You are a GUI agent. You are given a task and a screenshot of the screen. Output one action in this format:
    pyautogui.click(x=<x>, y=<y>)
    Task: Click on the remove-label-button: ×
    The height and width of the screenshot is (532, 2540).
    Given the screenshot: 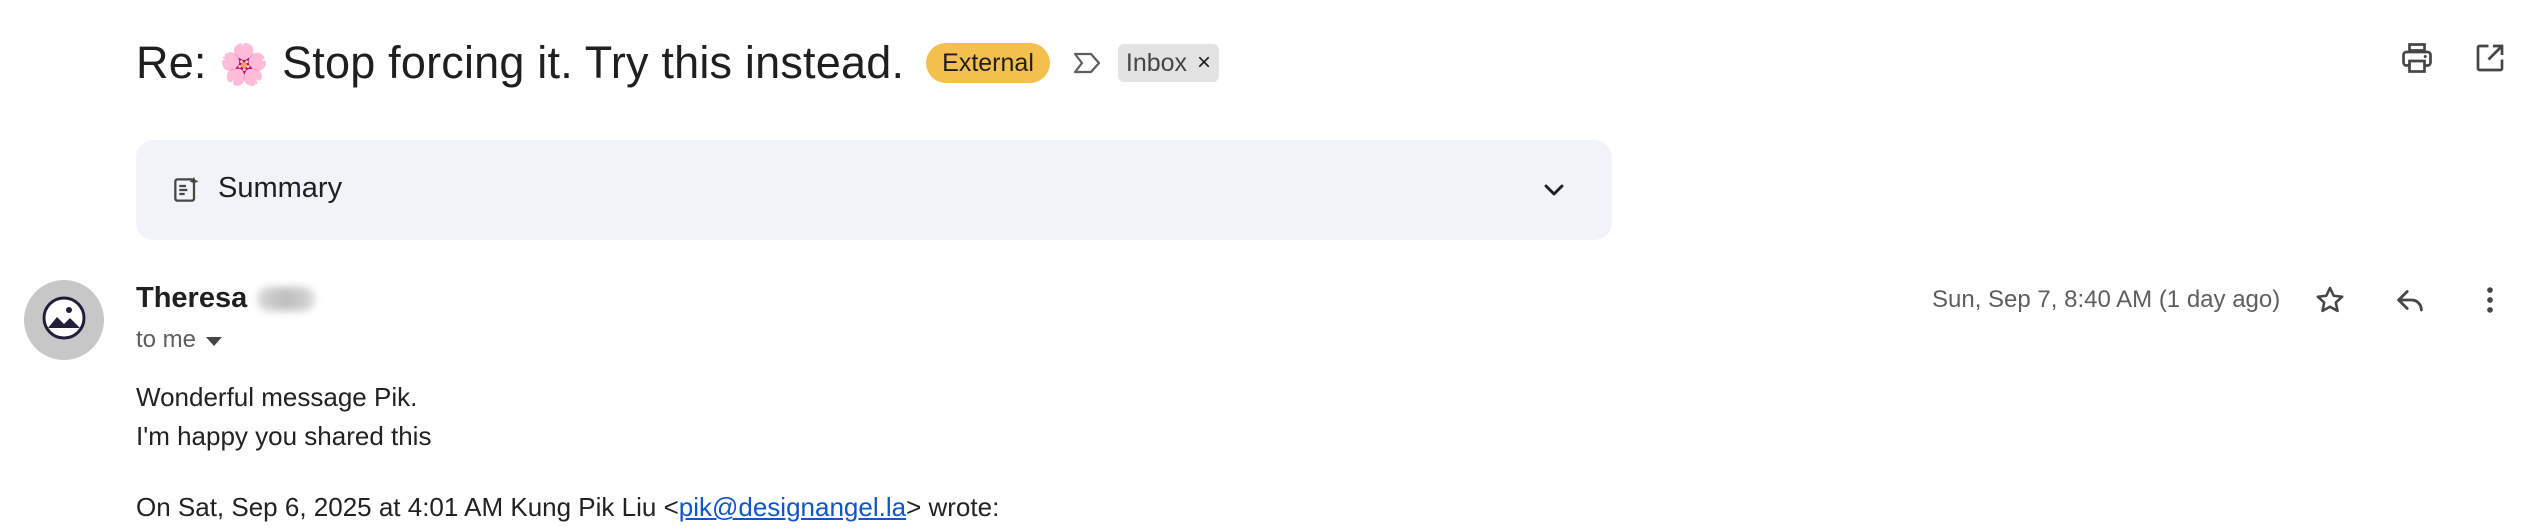 What is the action you would take?
    pyautogui.click(x=1204, y=63)
    